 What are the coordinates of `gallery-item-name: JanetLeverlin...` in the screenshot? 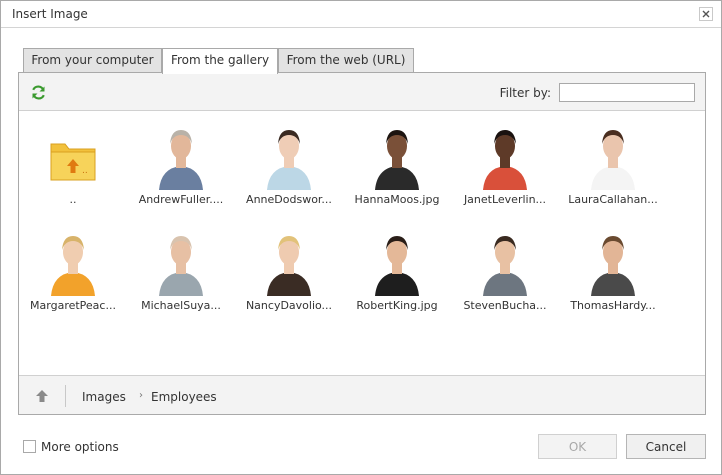 It's located at (505, 199).